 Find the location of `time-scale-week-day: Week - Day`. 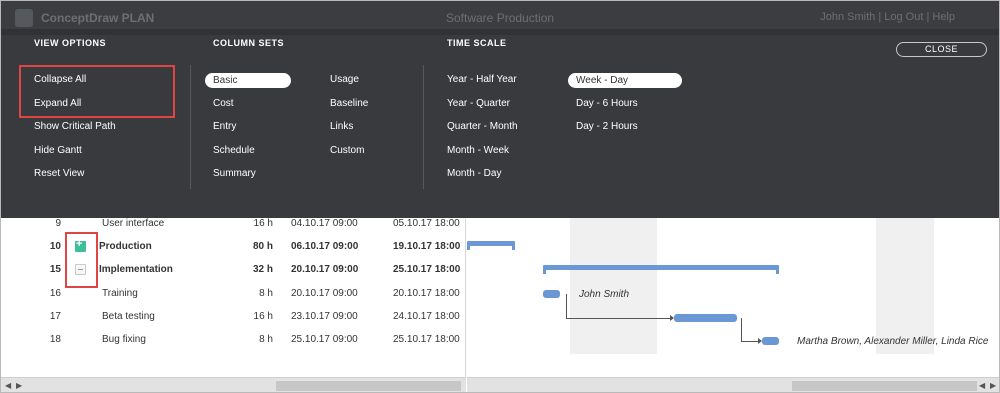

time-scale-week-day: Week - Day is located at coordinates (625, 80).